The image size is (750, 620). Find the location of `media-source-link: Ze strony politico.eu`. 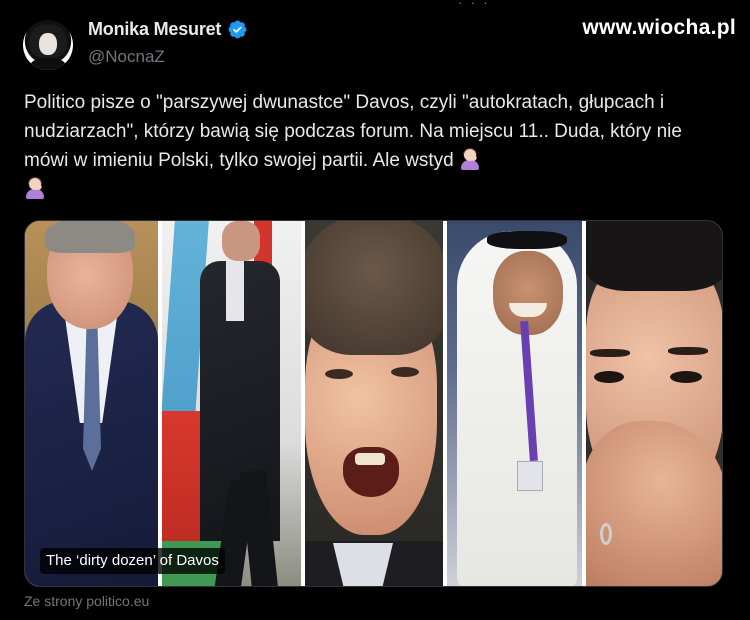

media-source-link: Ze strony politico.eu is located at coordinates (86, 601).